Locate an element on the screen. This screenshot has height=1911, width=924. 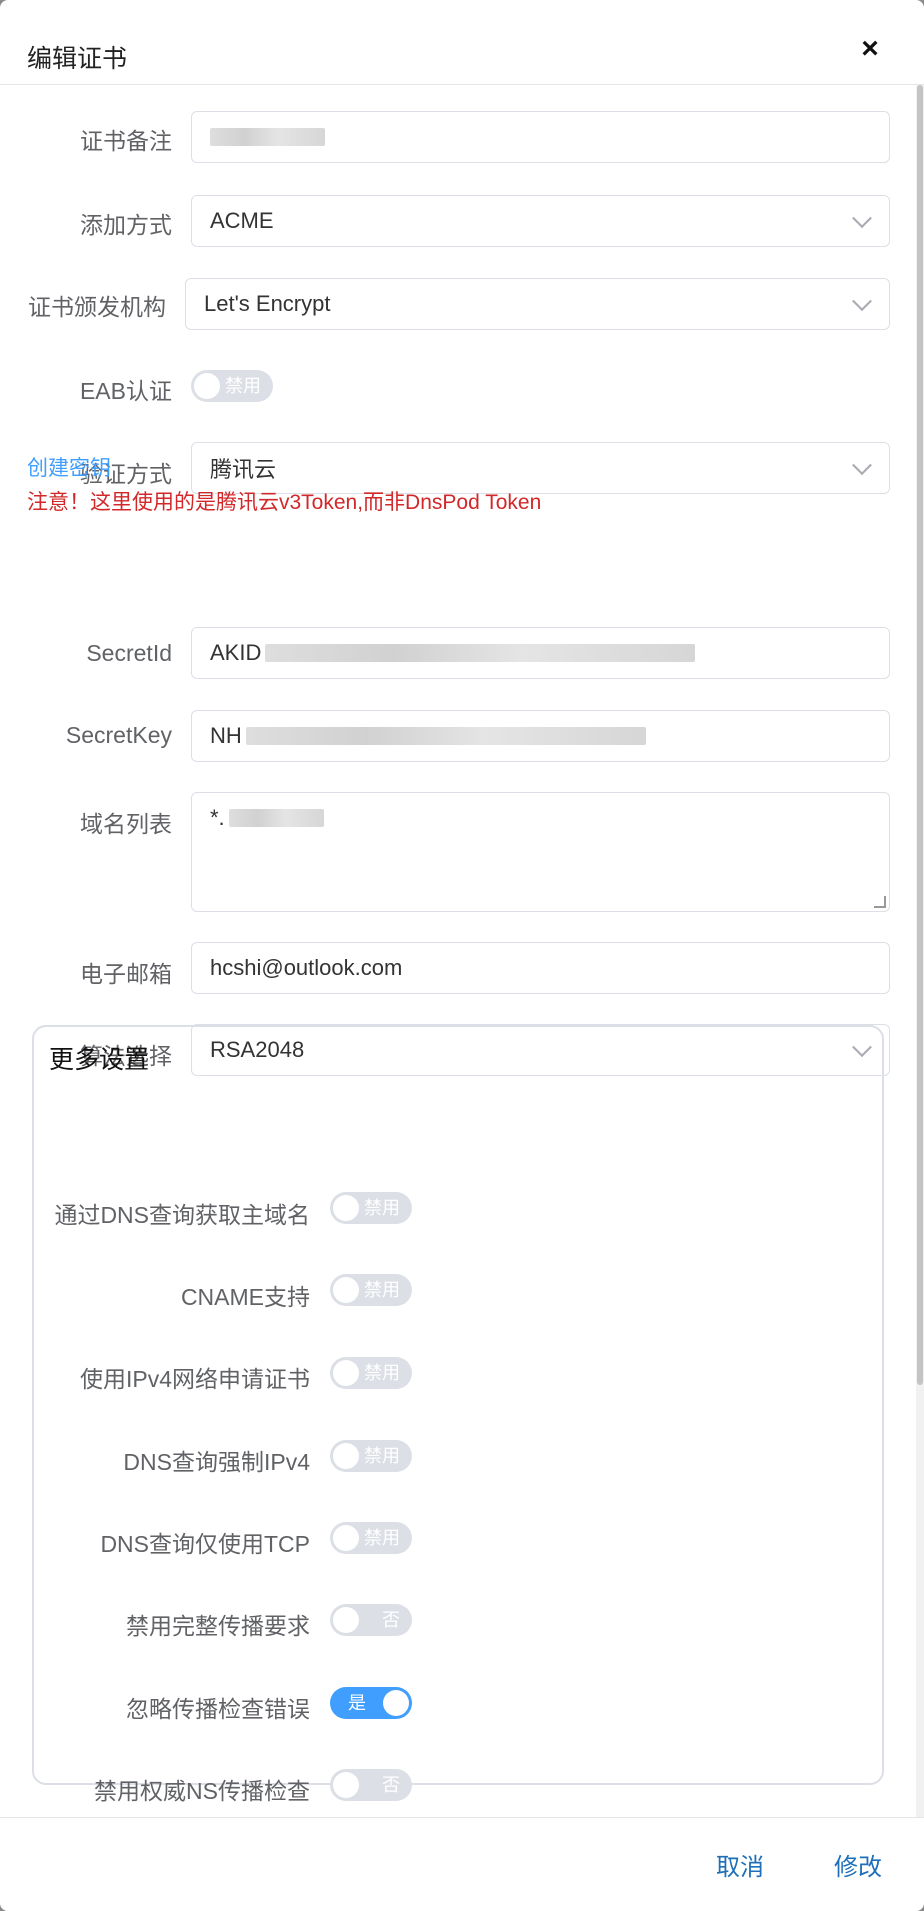
setting-label: 使用IPv4网络申请证书 is located at coordinates (194, 1379).